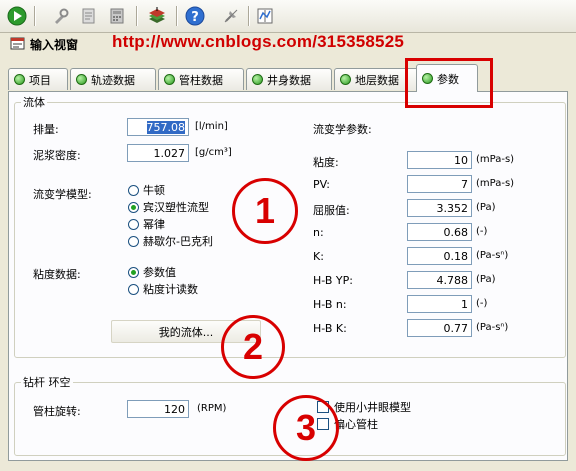 The height and width of the screenshot is (471, 576). Describe the element at coordinates (46, 129) in the screenshot. I see `flow-rate-label: 排量:` at that location.